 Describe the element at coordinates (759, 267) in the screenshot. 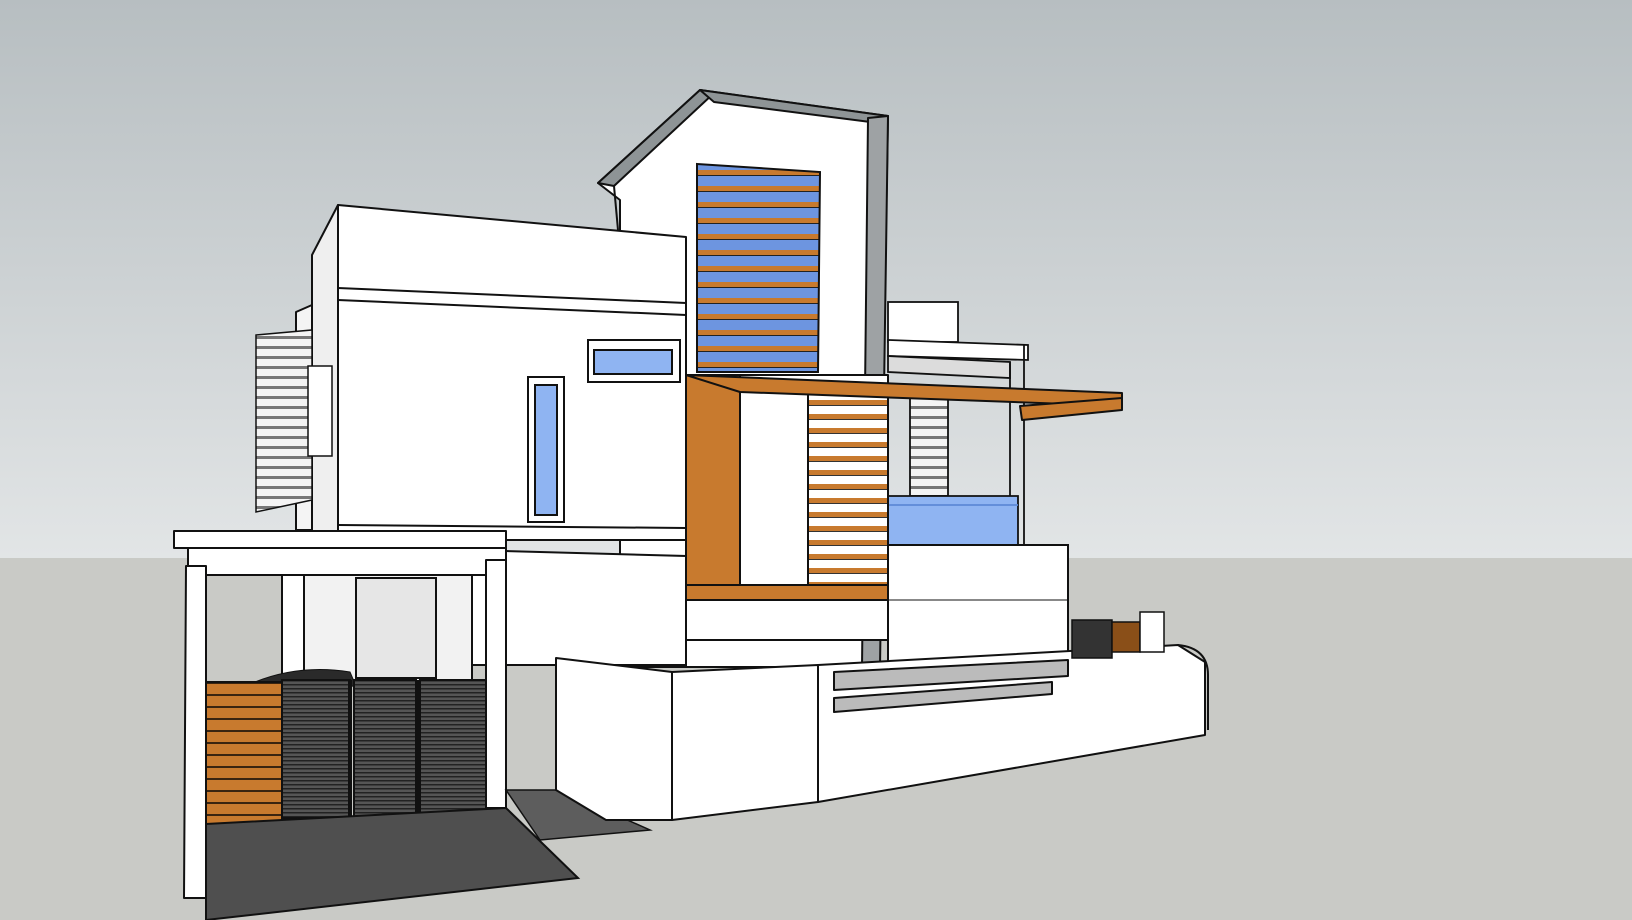

I see `tower-louvered-window` at that location.